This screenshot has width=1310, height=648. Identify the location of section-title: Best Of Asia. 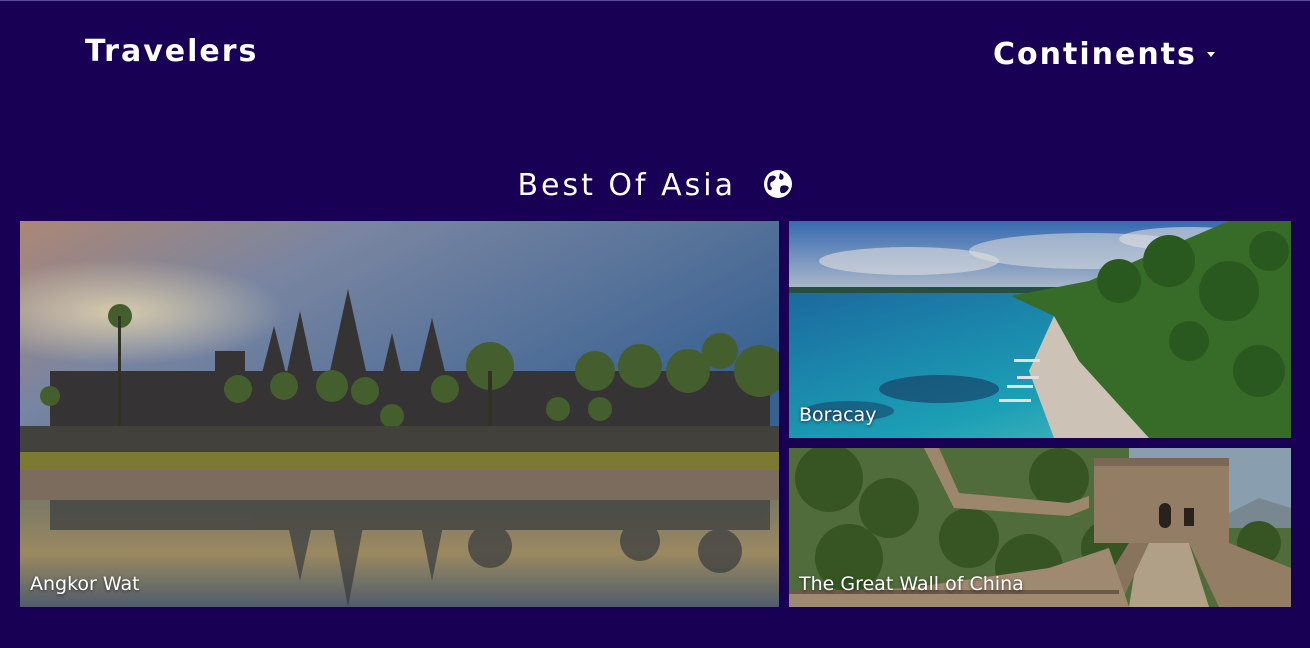
(626, 186).